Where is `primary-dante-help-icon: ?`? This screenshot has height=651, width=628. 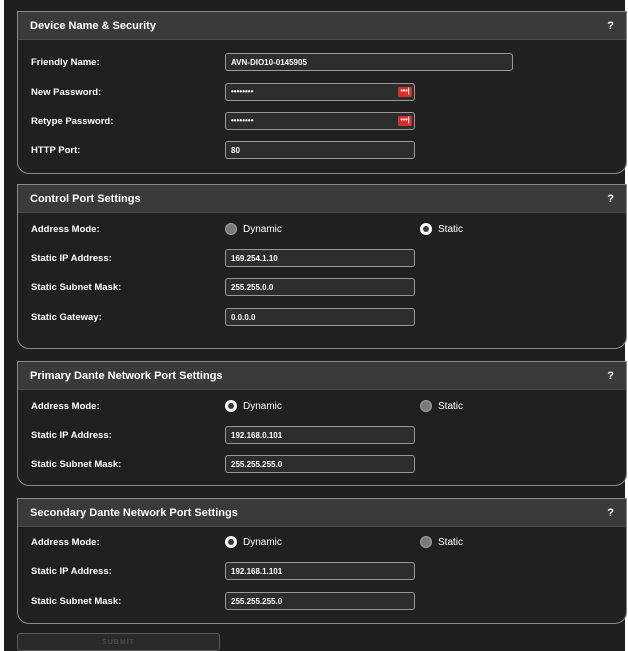
primary-dante-help-icon: ? is located at coordinates (610, 376).